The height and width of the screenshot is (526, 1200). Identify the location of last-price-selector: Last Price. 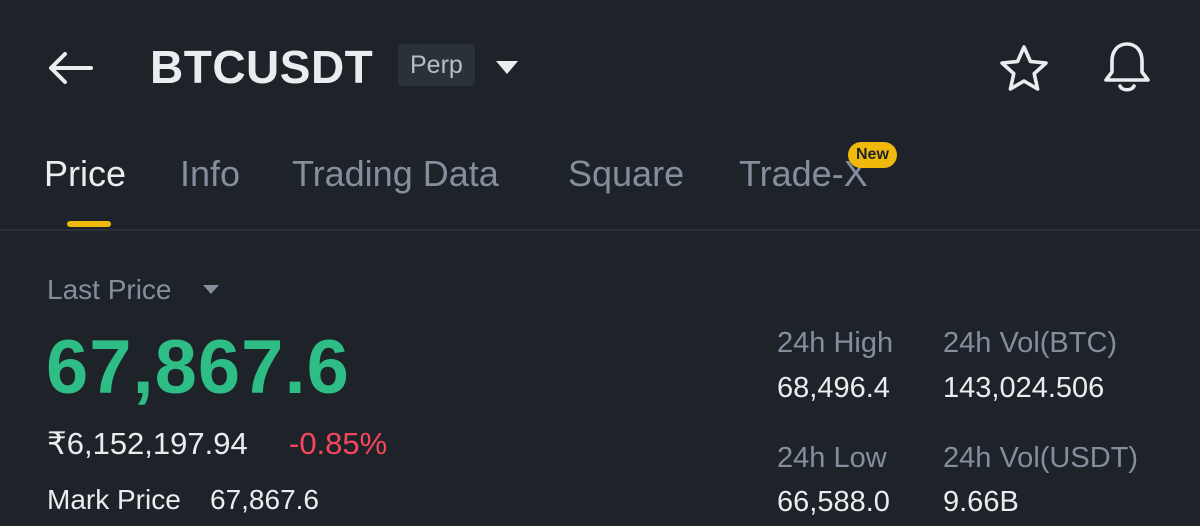
(109, 290).